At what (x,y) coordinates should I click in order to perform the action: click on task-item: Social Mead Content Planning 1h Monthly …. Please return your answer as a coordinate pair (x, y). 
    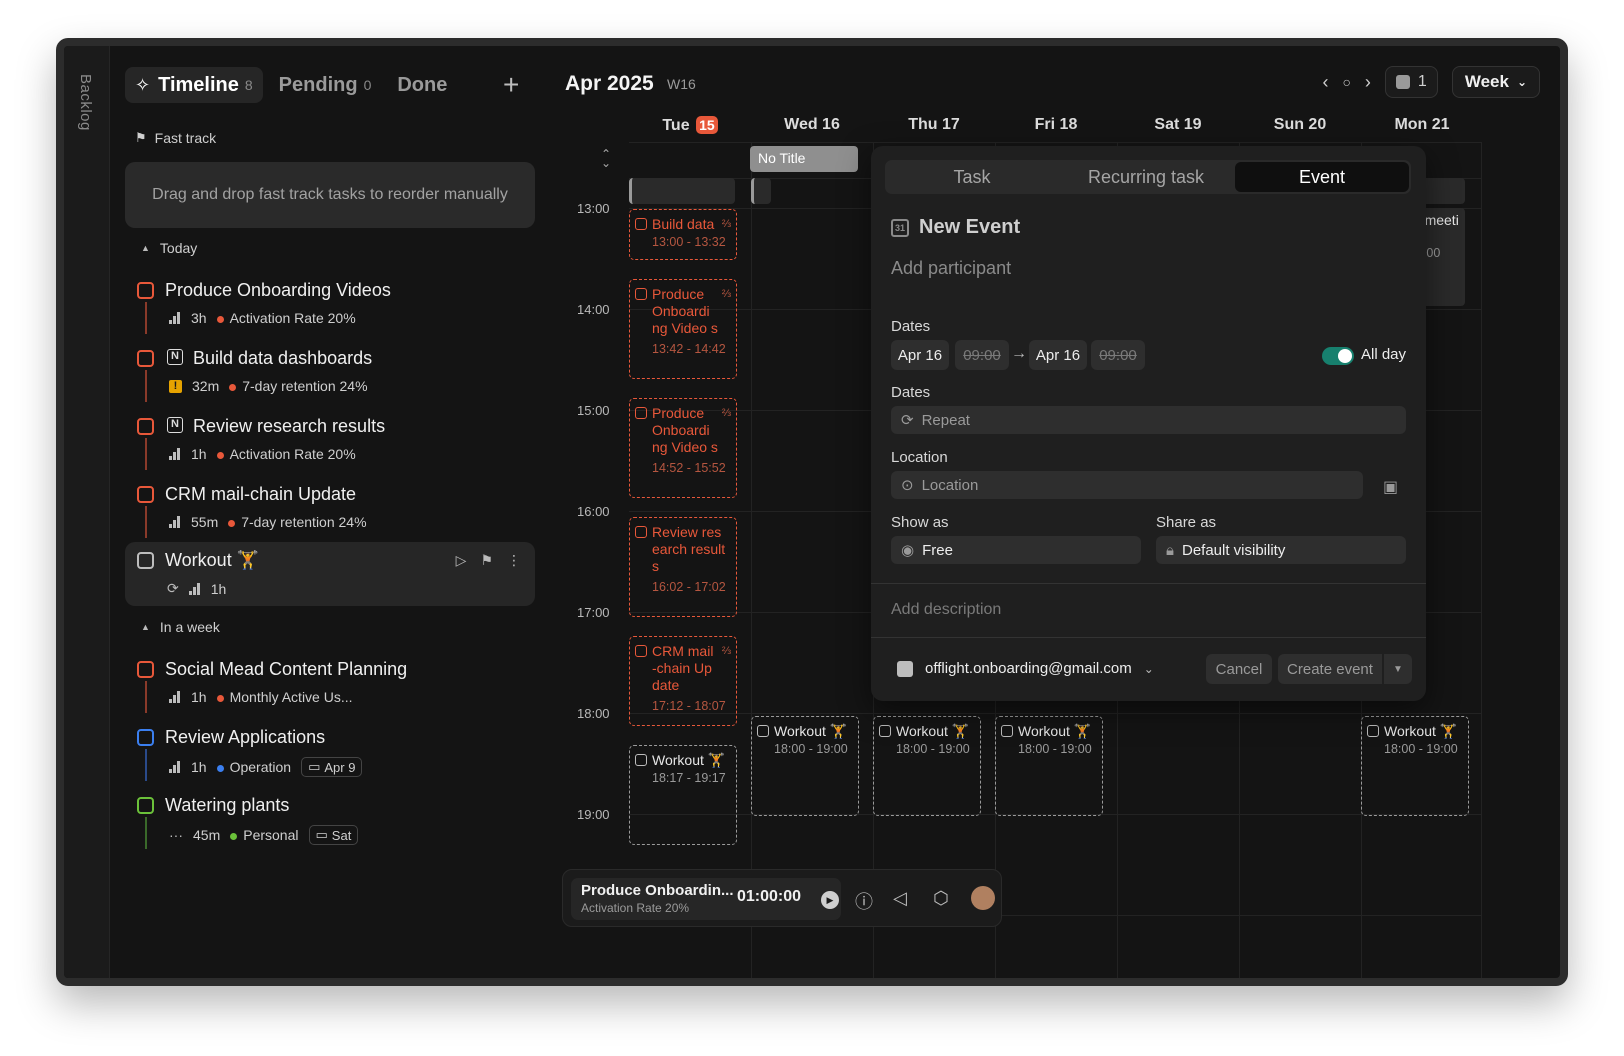
    Looking at the image, I should click on (330, 683).